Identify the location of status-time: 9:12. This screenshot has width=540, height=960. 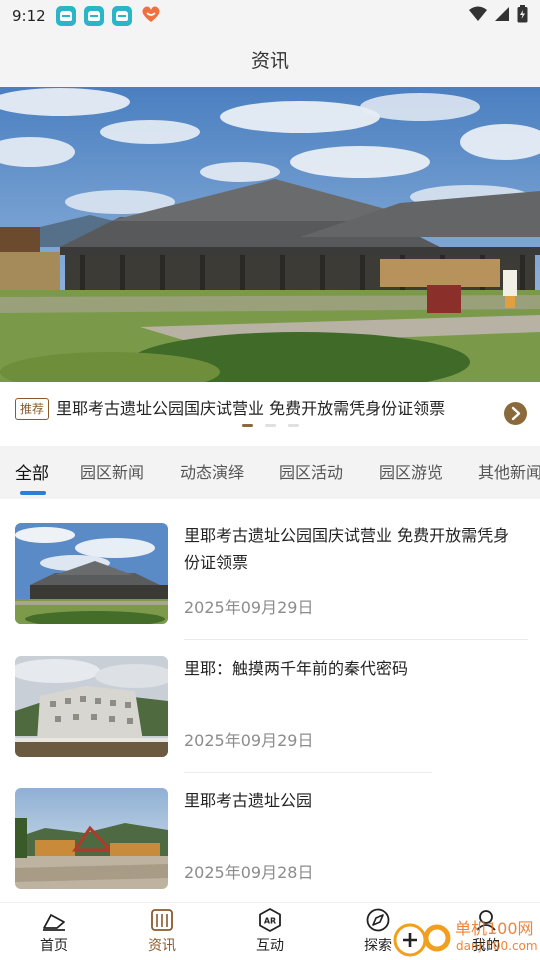
(29, 16).